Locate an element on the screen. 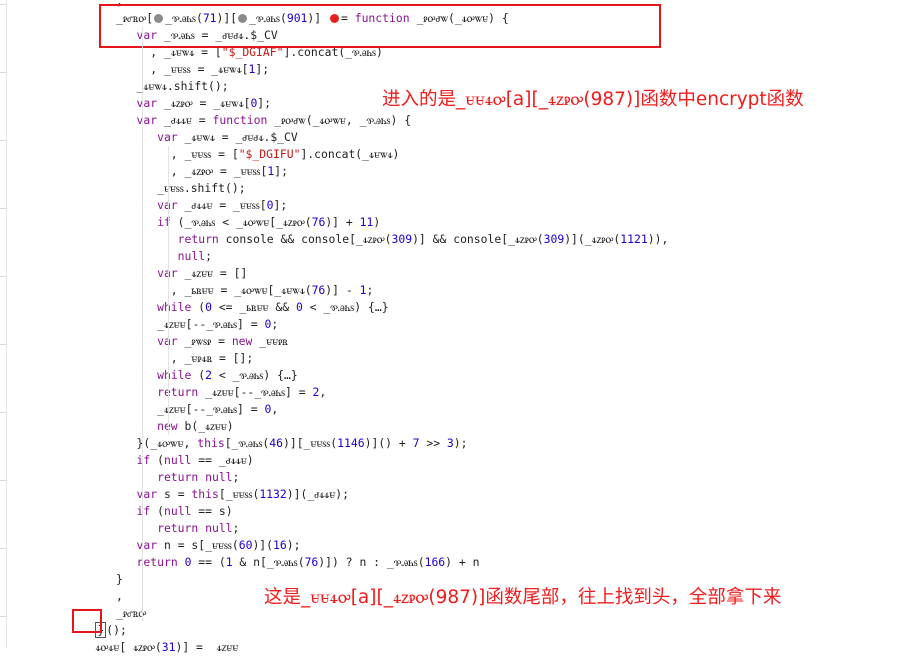  code-text: == s) is located at coordinates (212, 511).